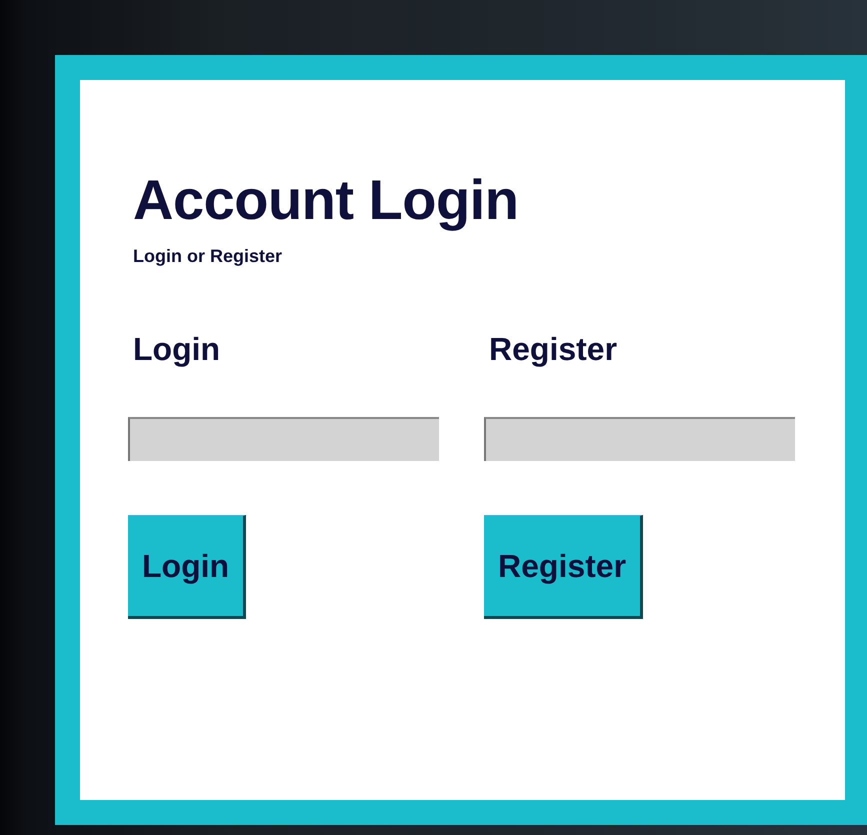 This screenshot has width=867, height=835. I want to click on submit-button: Login, so click(187, 567).